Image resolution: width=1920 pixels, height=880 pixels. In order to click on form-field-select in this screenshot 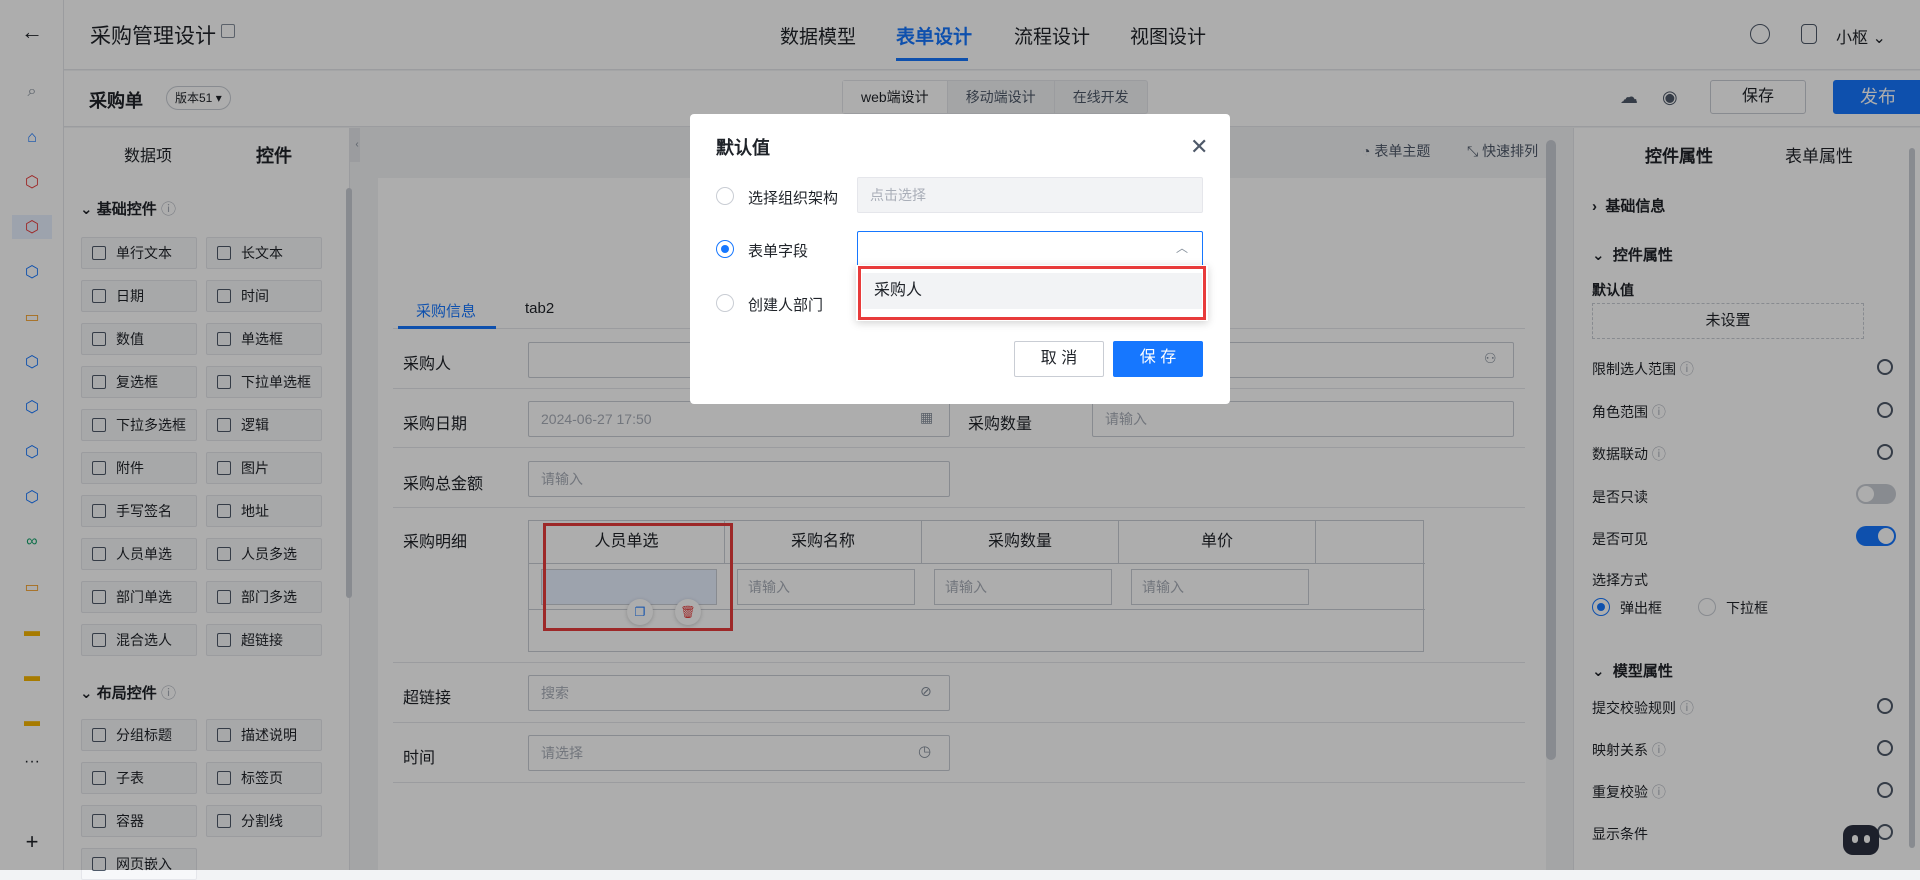, I will do `click(1030, 249)`.